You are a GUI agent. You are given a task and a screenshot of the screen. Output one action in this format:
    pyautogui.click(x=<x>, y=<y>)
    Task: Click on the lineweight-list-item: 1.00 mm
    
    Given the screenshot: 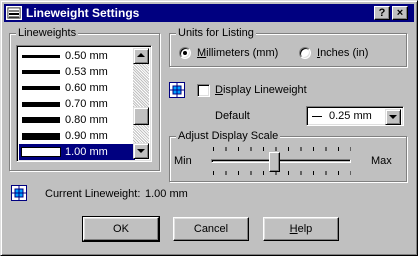 What is the action you would take?
    pyautogui.click(x=77, y=152)
    